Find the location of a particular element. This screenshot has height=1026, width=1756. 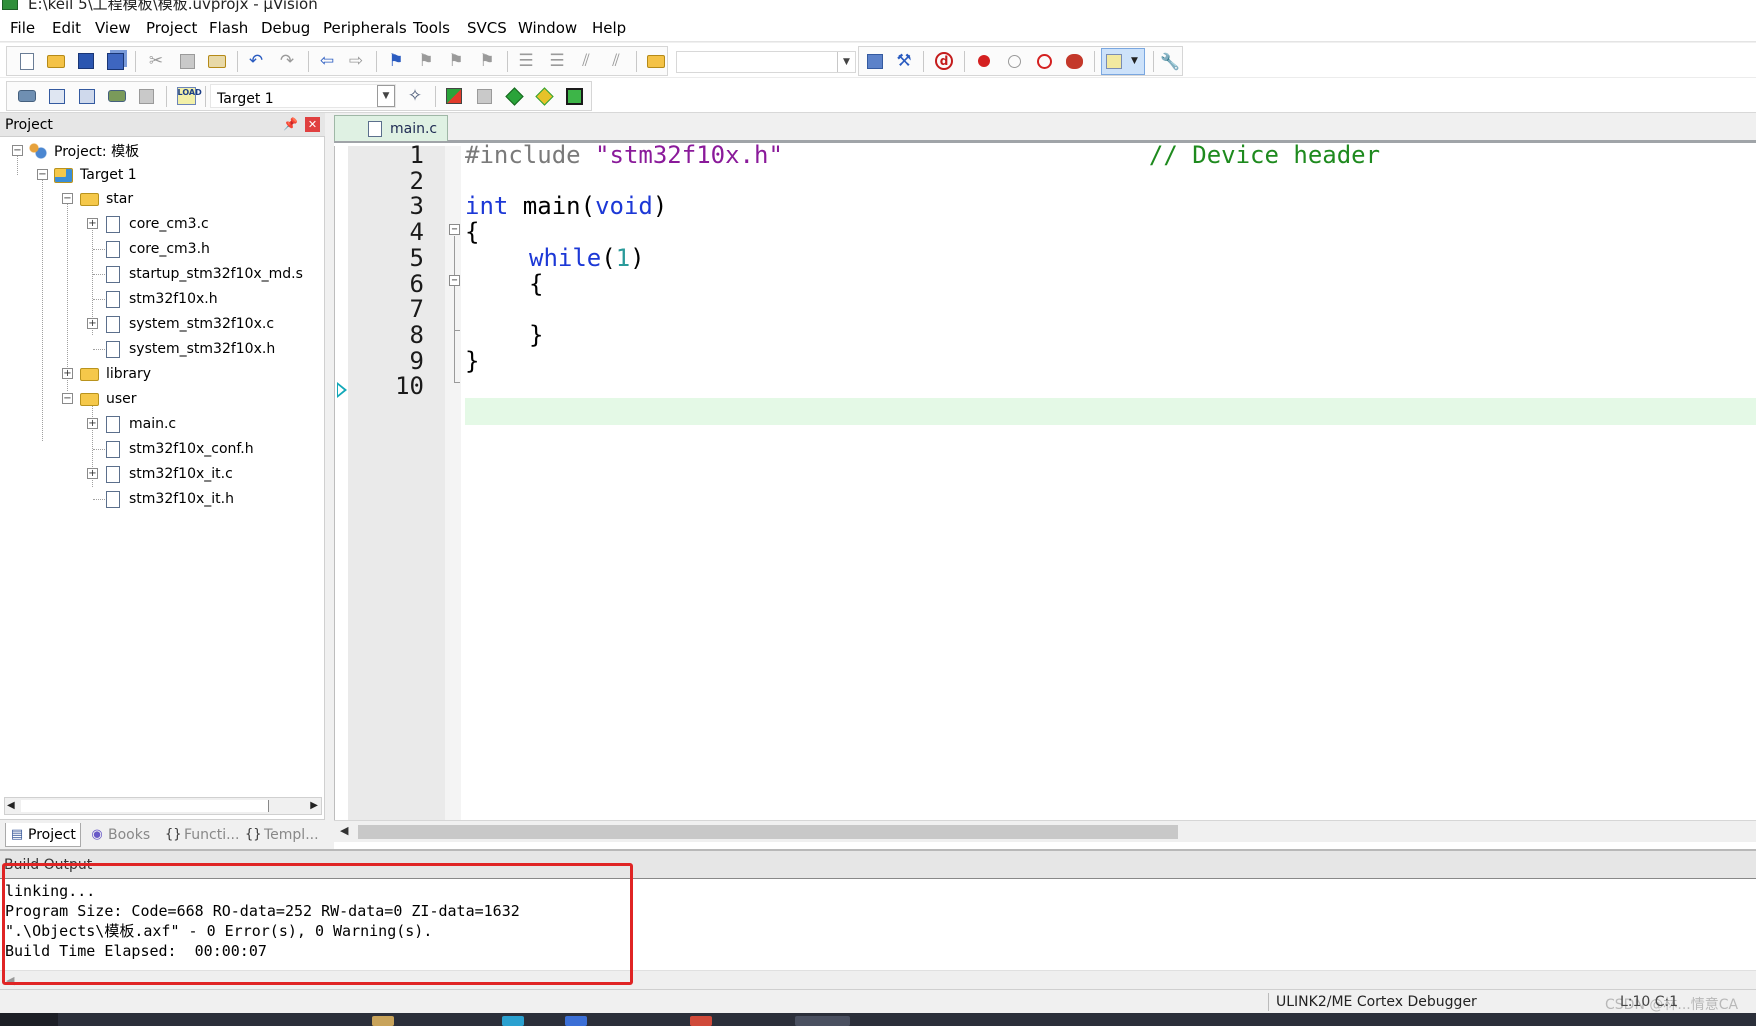

incremental-find-button is located at coordinates (875, 61).